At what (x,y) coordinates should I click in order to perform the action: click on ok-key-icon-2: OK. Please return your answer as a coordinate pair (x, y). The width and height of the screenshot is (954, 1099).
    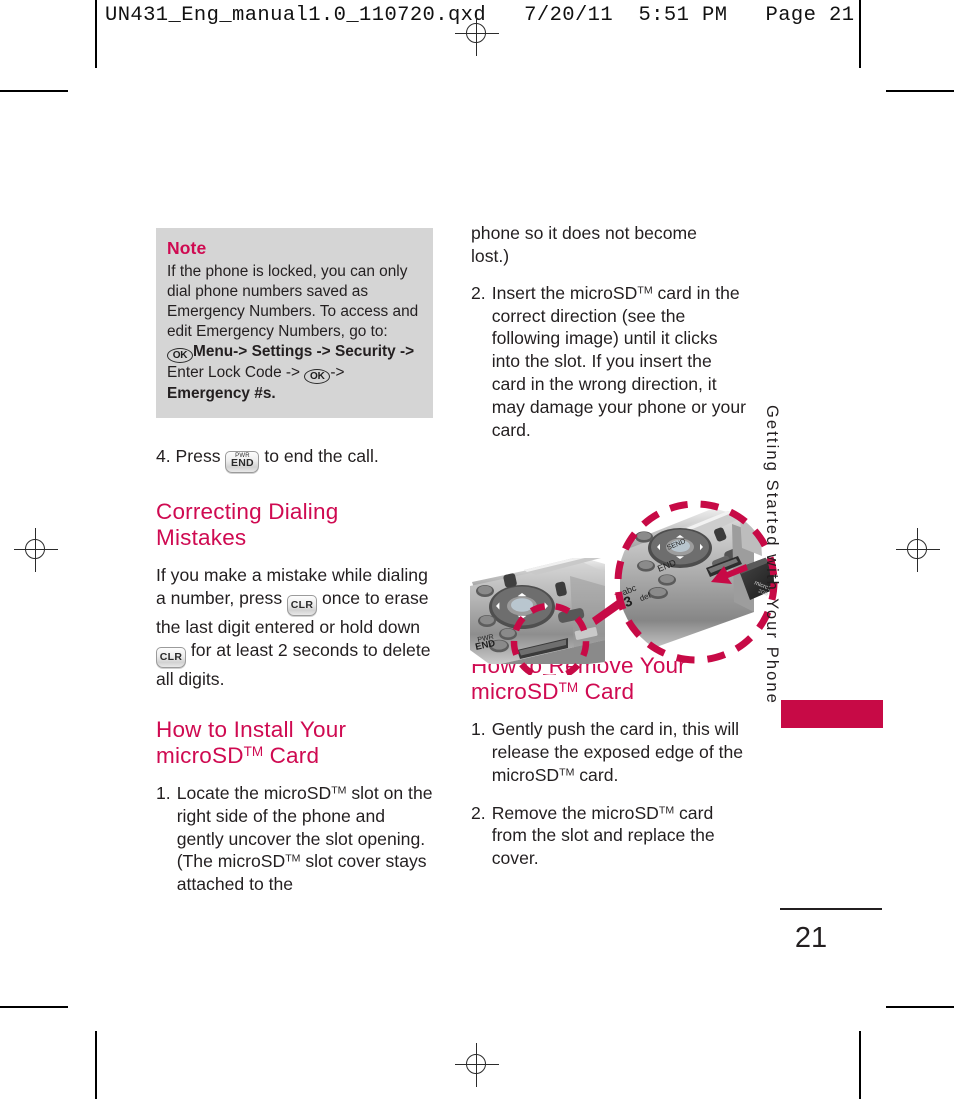
    Looking at the image, I should click on (317, 376).